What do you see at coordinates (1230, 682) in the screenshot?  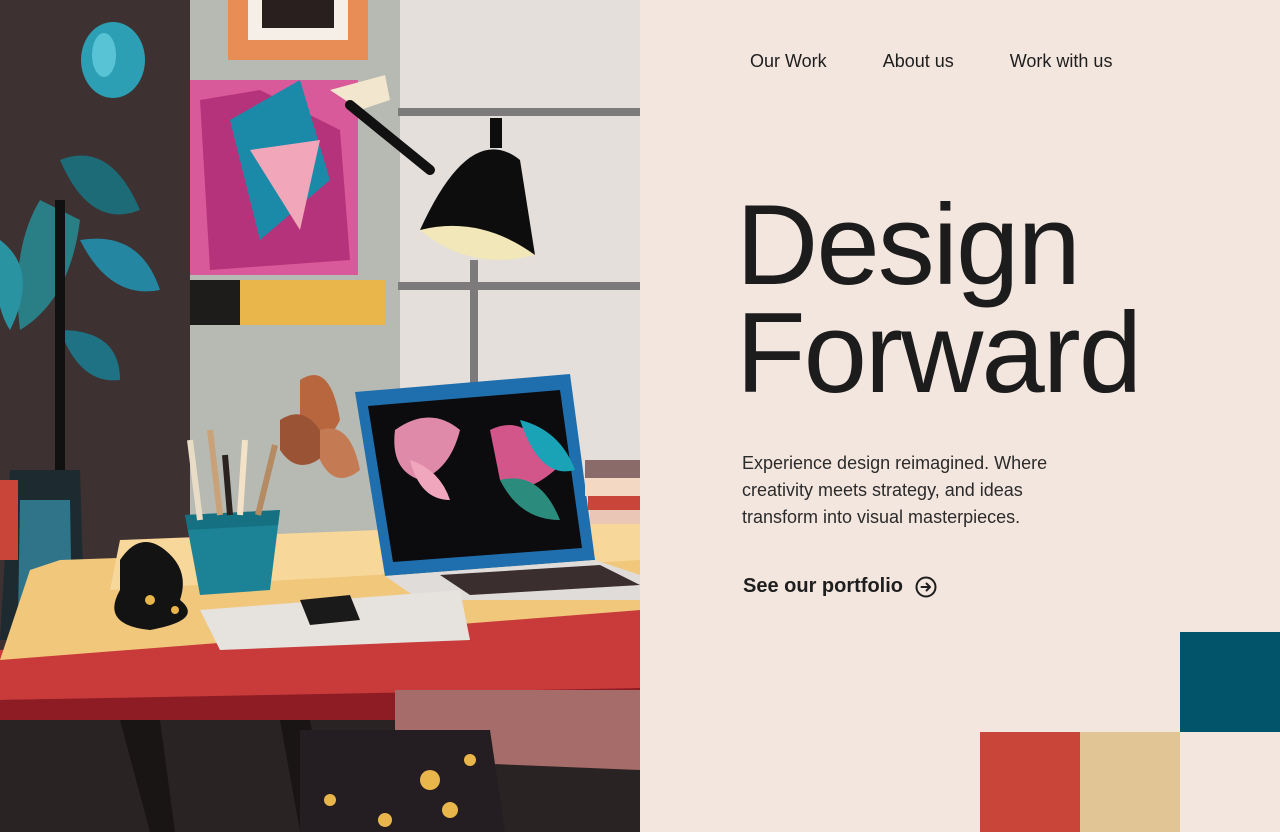 I see `decorative-teal-square` at bounding box center [1230, 682].